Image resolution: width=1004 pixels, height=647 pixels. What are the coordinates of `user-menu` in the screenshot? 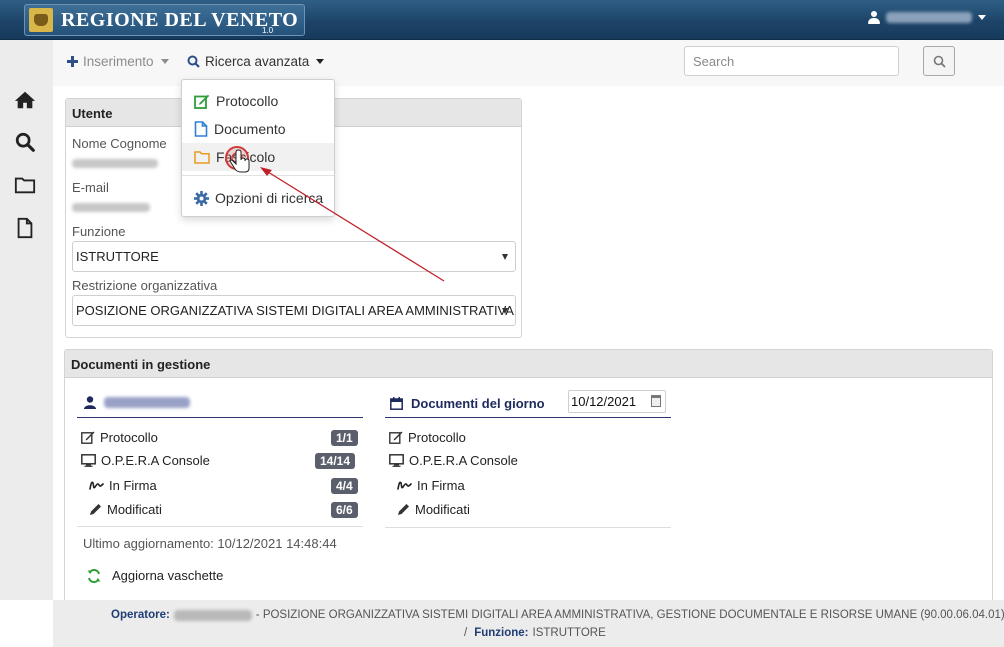 It's located at (927, 17).